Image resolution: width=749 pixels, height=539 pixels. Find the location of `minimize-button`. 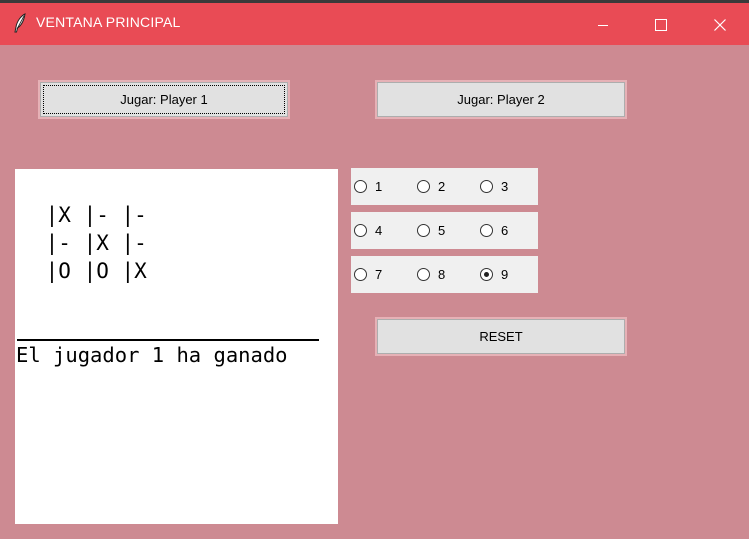

minimize-button is located at coordinates (603, 25).